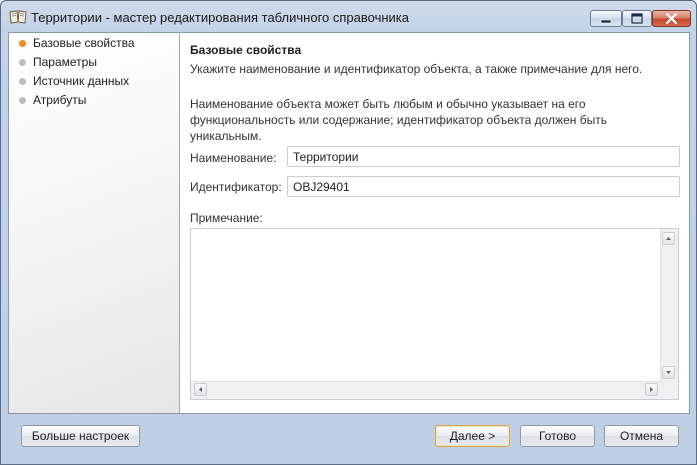 This screenshot has width=697, height=465. What do you see at coordinates (226, 218) in the screenshot?
I see `note-label: Примечание:` at bounding box center [226, 218].